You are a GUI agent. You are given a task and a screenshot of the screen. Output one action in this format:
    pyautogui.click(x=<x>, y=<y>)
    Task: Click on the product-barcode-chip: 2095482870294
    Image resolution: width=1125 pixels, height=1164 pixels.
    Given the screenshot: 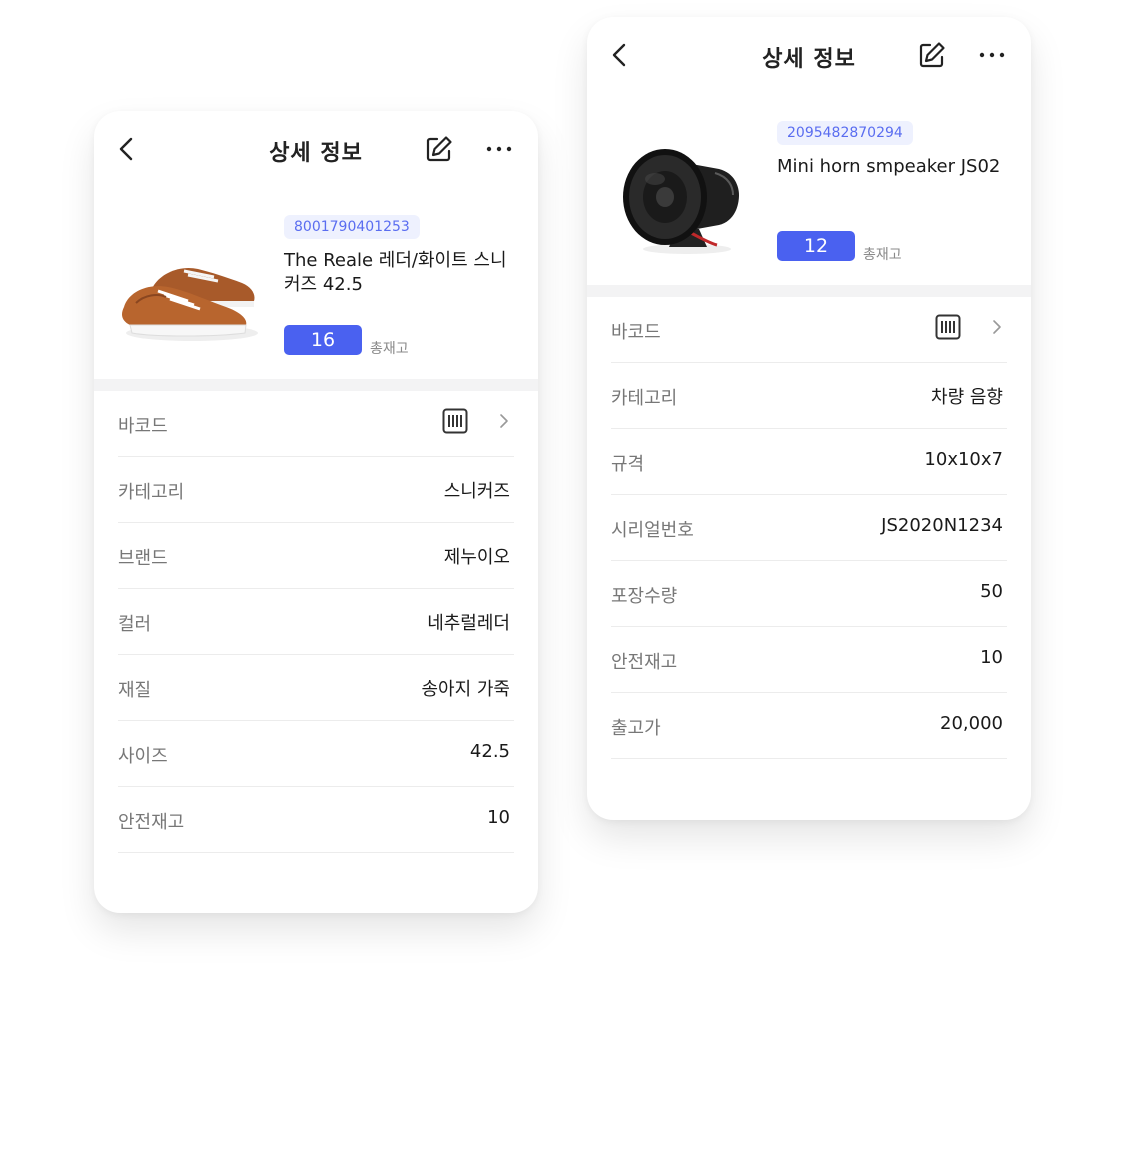 What is the action you would take?
    pyautogui.click(x=845, y=133)
    